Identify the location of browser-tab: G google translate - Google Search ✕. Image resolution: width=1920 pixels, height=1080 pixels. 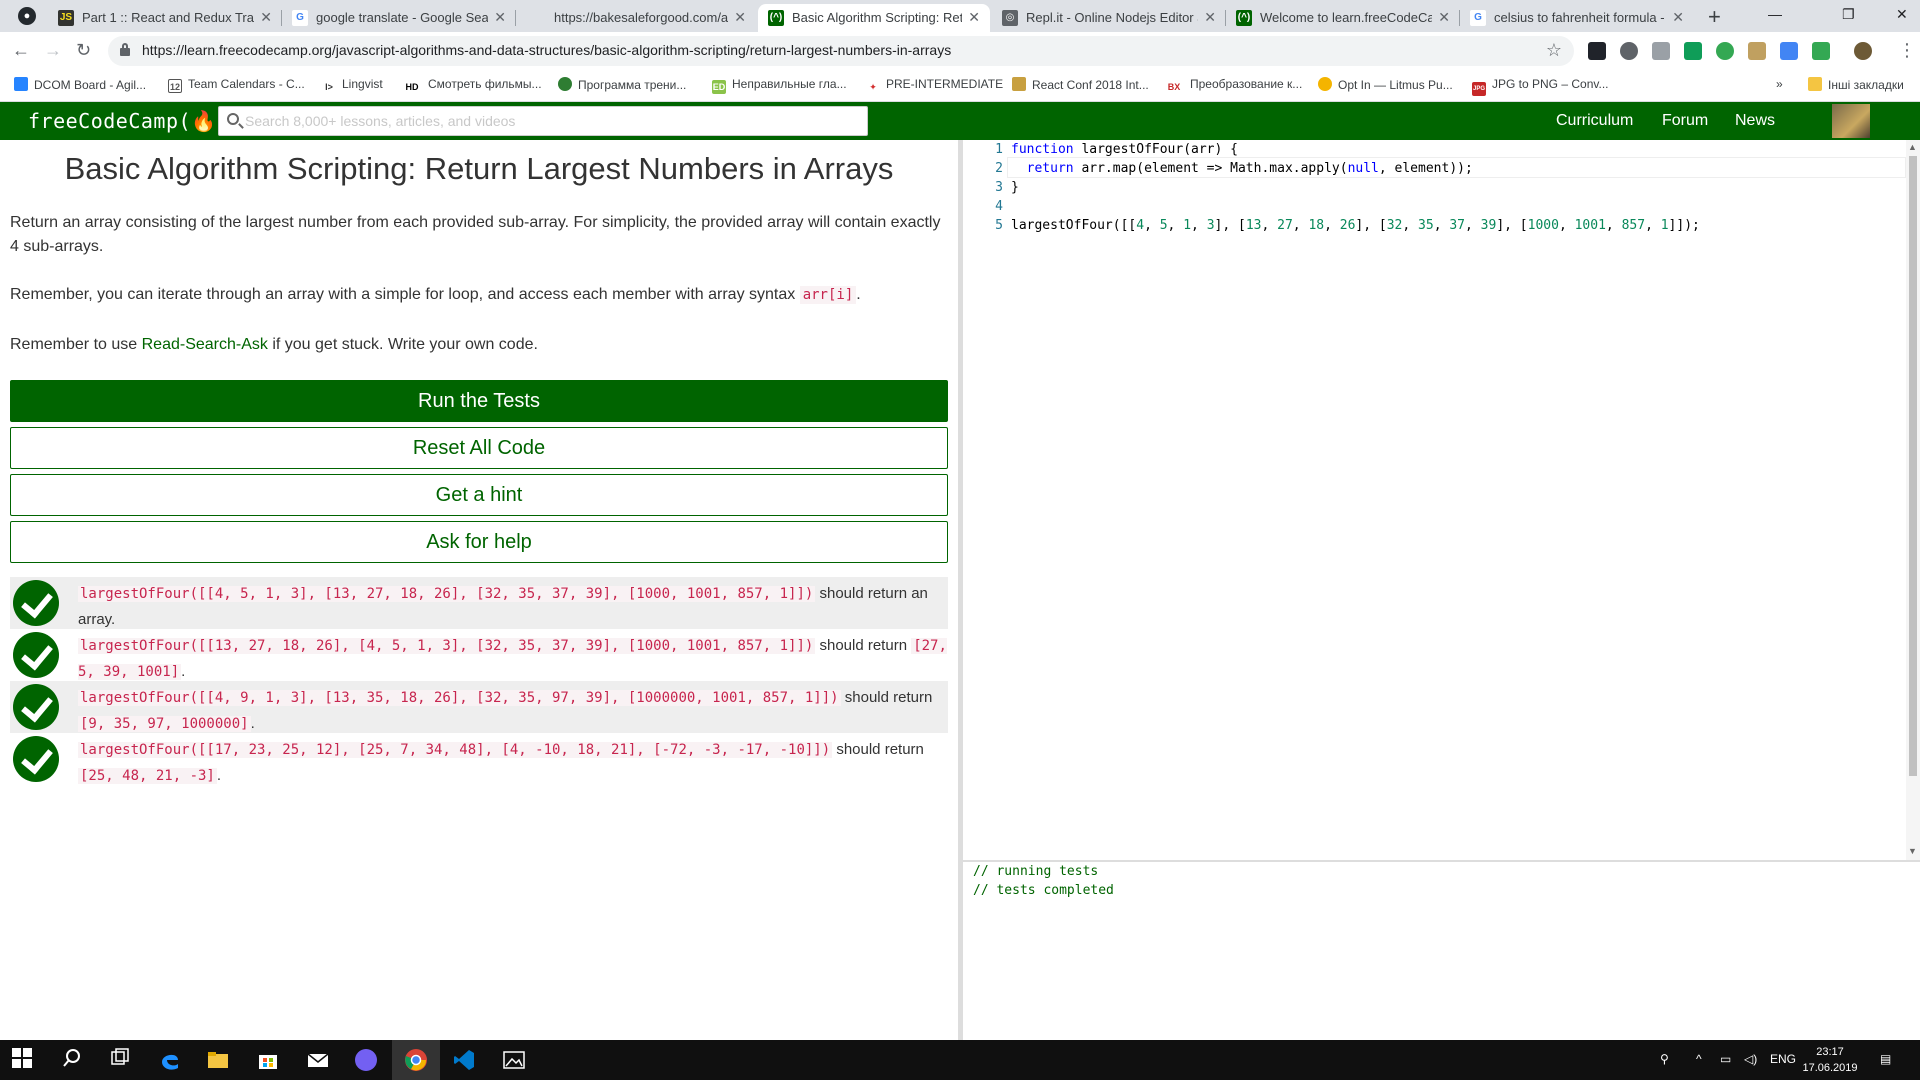
(399, 18).